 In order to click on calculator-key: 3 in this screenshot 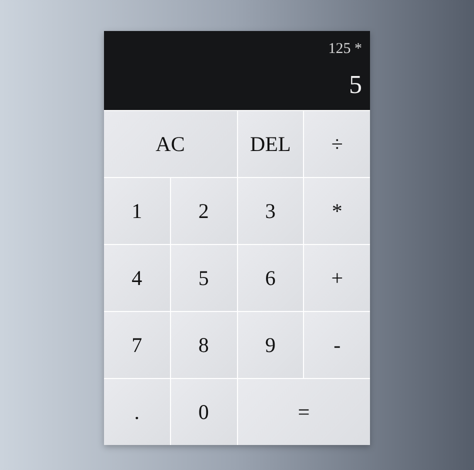, I will do `click(271, 211)`.